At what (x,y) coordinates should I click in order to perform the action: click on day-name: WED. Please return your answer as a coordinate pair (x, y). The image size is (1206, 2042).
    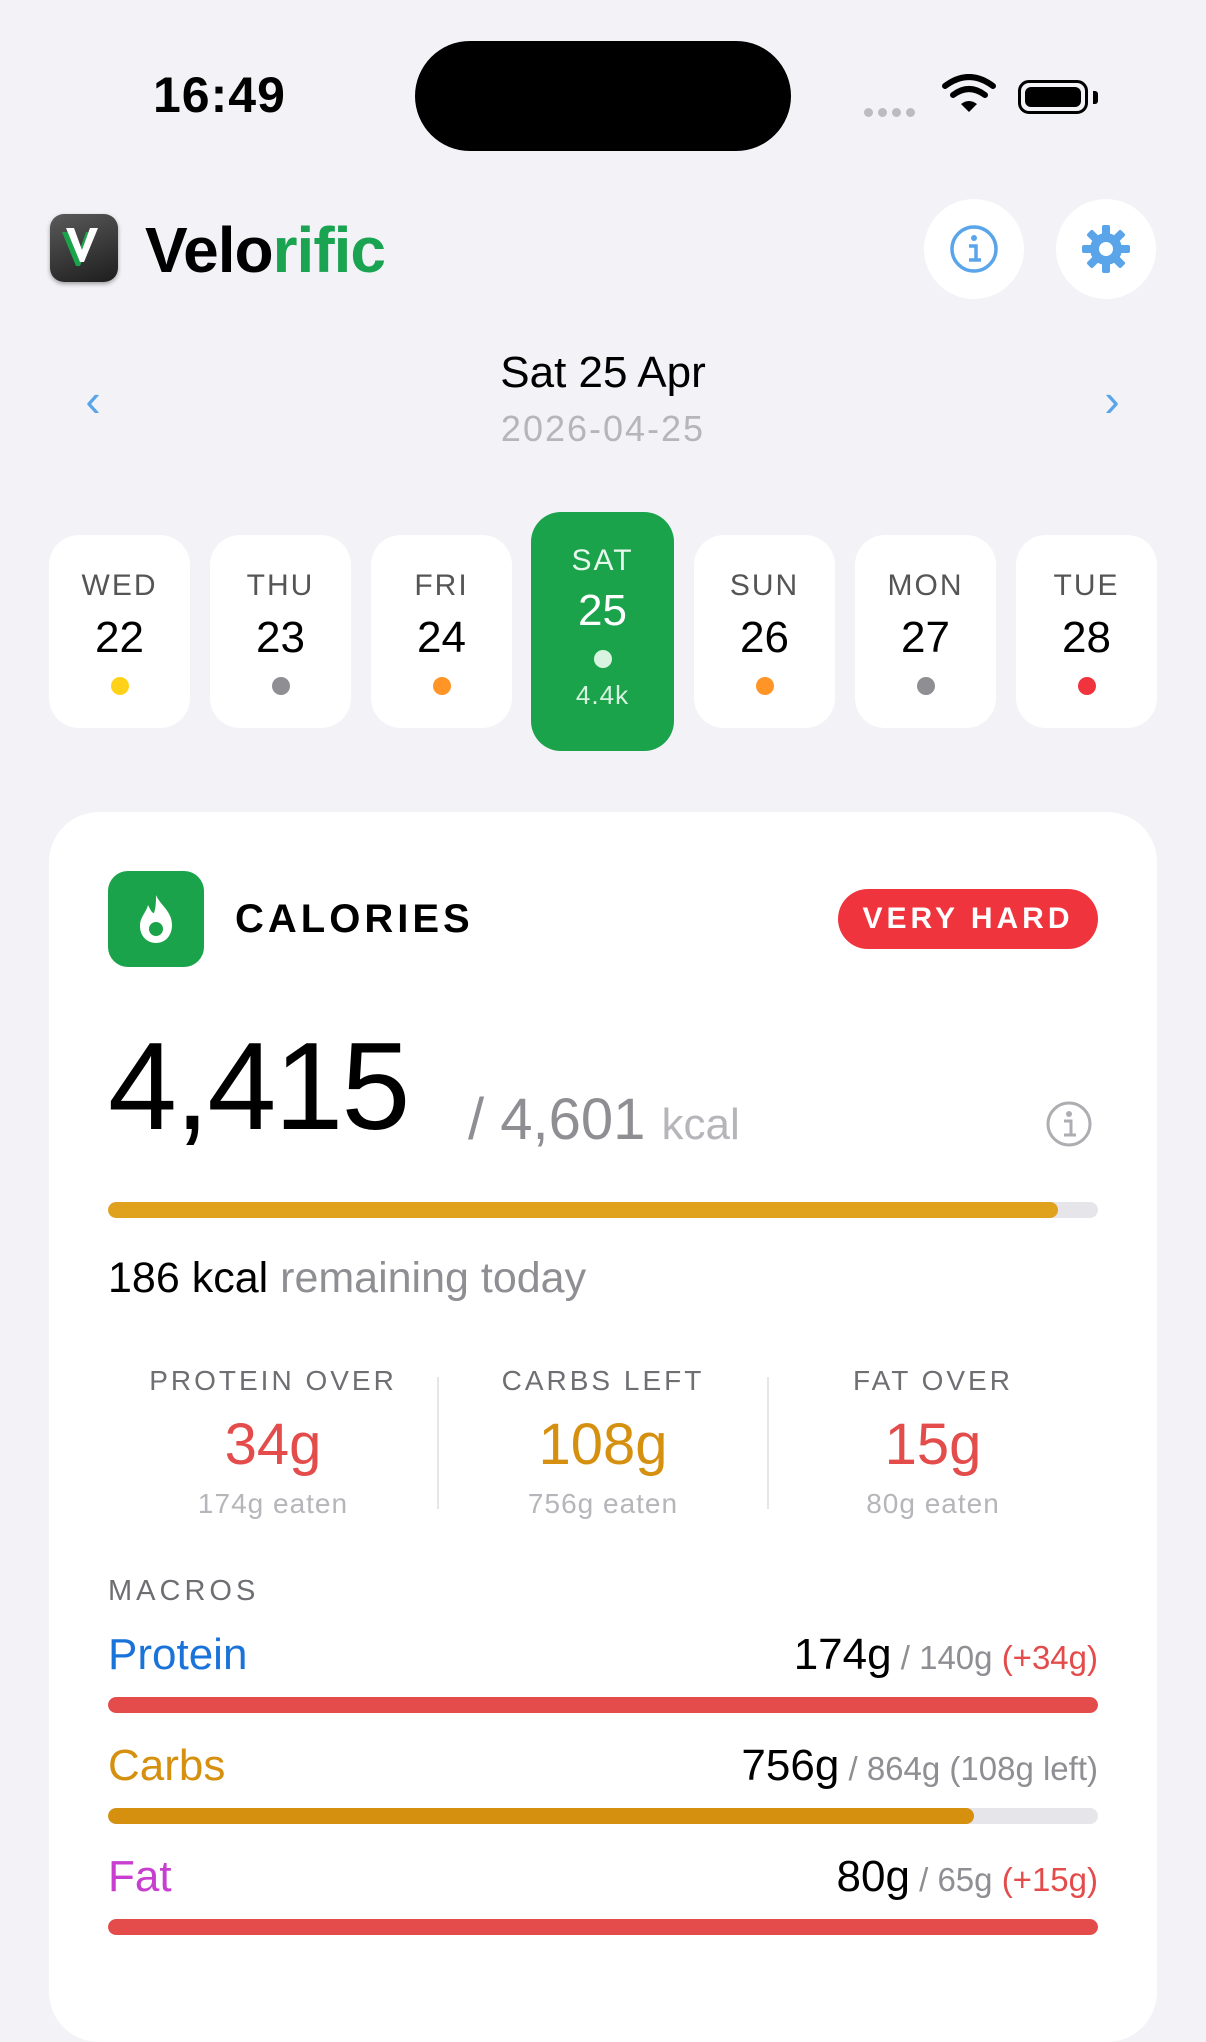
    Looking at the image, I should click on (119, 585).